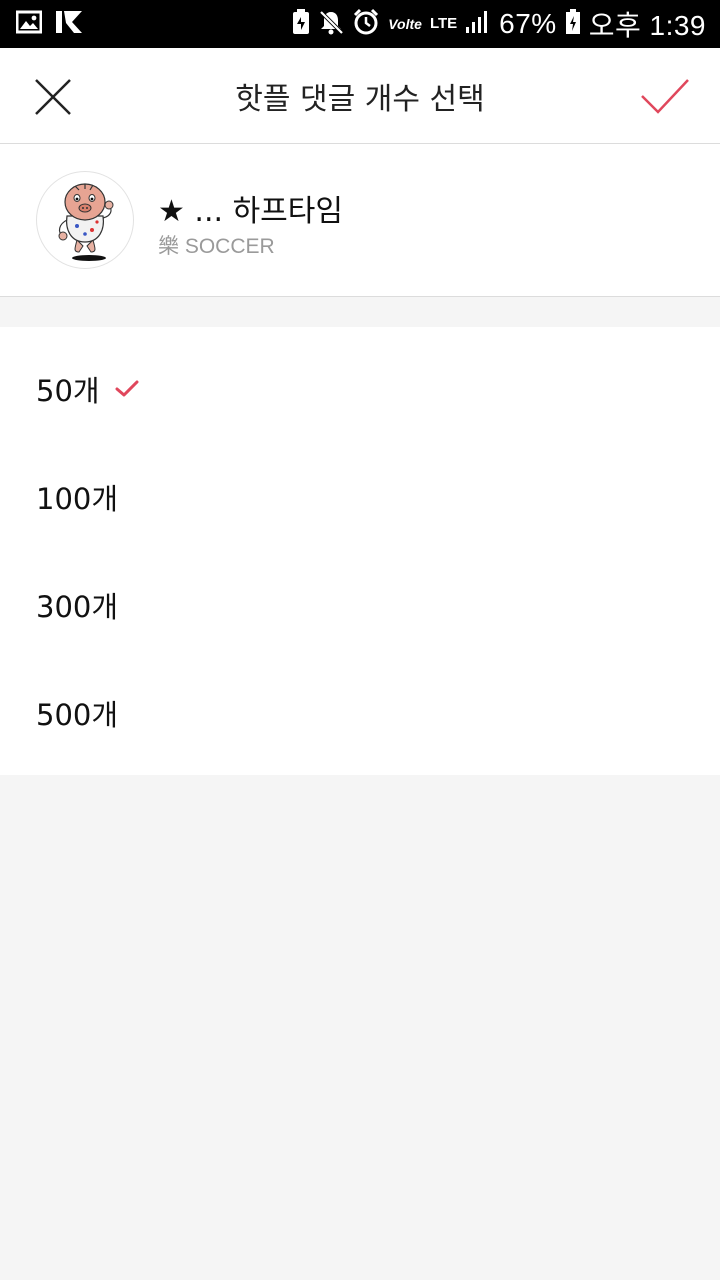 The height and width of the screenshot is (1280, 720). Describe the element at coordinates (478, 24) in the screenshot. I see `signal-icon` at that location.